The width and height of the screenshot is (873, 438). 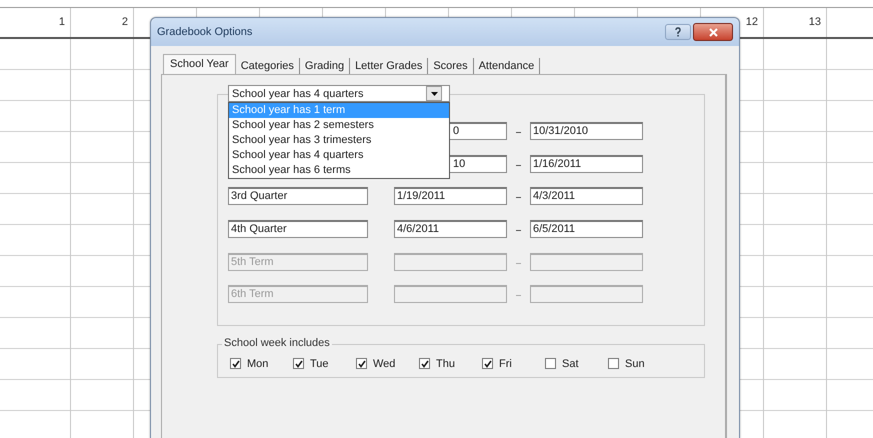 What do you see at coordinates (635, 364) in the screenshot?
I see `day-label: Sun` at bounding box center [635, 364].